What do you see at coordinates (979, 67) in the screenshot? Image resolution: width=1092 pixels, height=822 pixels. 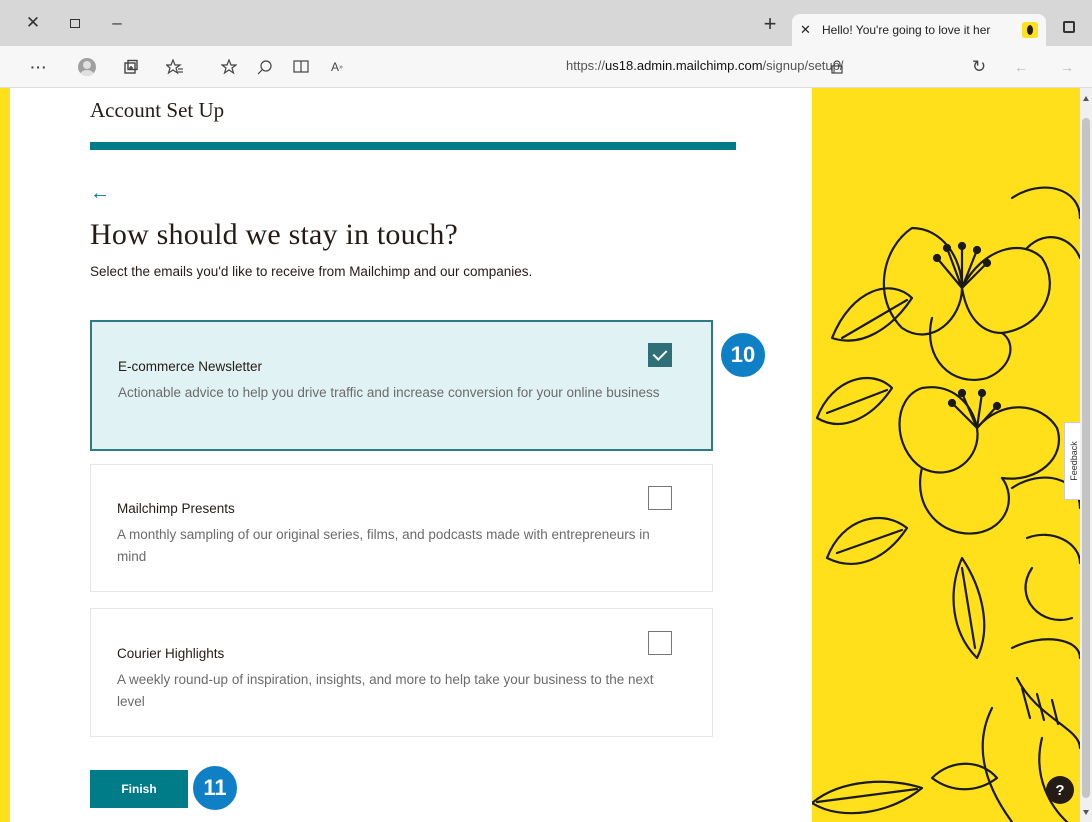 I see `refresh-icon: ↻` at bounding box center [979, 67].